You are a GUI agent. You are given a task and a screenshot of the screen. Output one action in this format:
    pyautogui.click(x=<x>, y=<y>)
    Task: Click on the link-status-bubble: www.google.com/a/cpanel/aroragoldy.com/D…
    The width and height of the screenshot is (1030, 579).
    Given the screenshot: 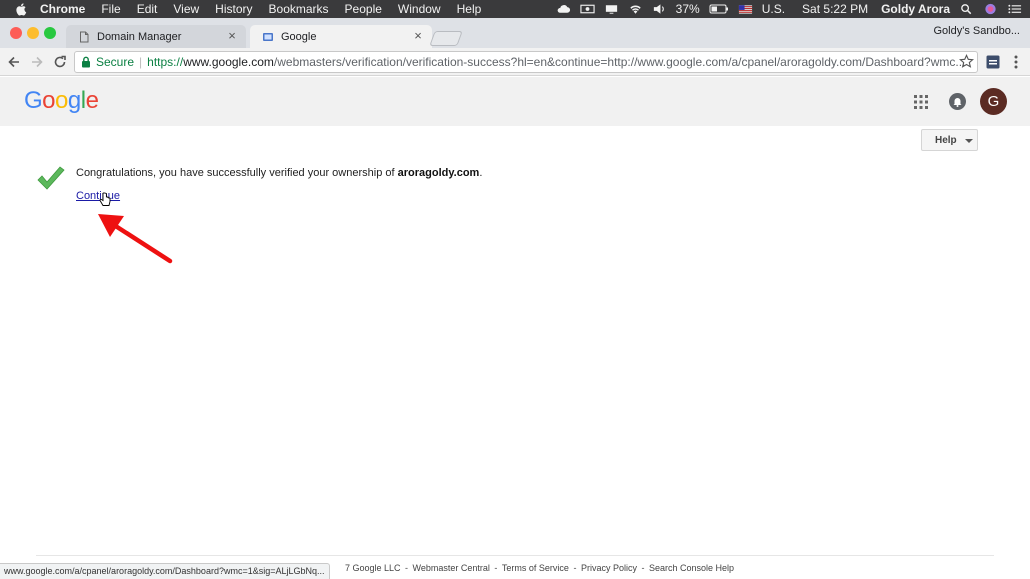 What is the action you would take?
    pyautogui.click(x=165, y=571)
    